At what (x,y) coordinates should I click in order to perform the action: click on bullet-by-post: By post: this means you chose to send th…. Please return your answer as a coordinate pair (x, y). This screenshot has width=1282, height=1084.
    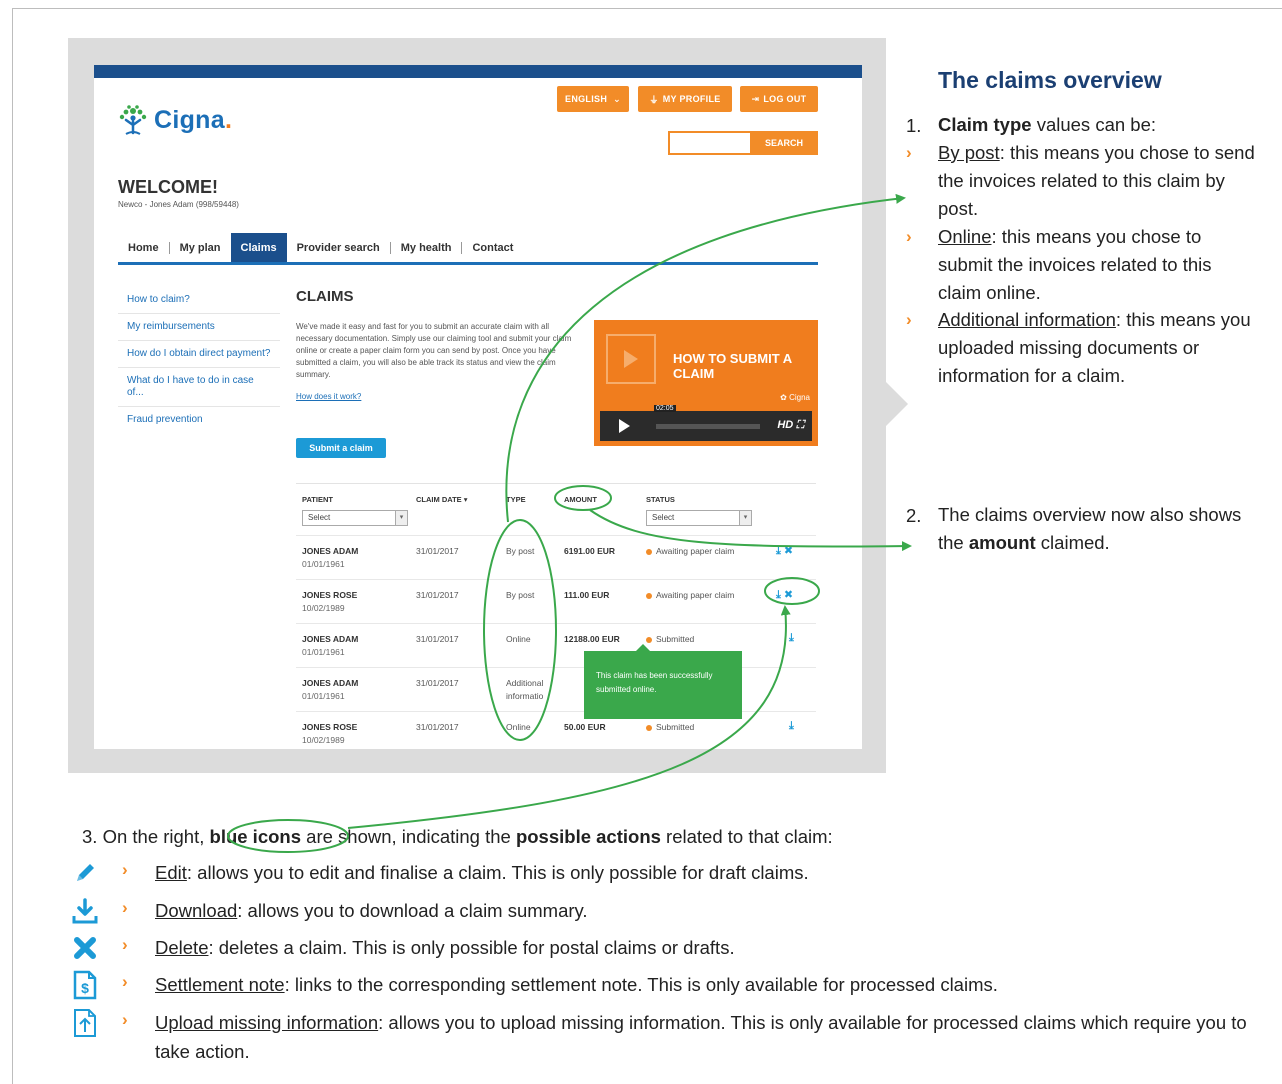
    Looking at the image, I should click on (1098, 181).